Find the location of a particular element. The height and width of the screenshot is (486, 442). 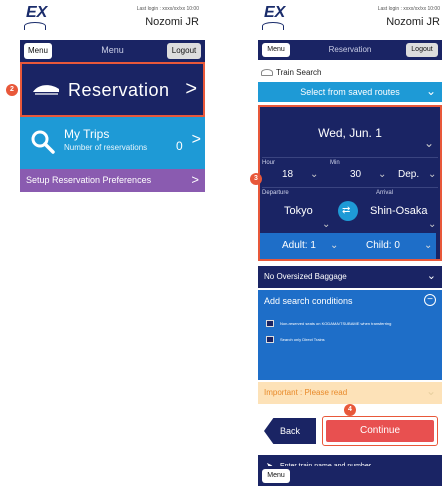

train-icon is located at coordinates (267, 72).